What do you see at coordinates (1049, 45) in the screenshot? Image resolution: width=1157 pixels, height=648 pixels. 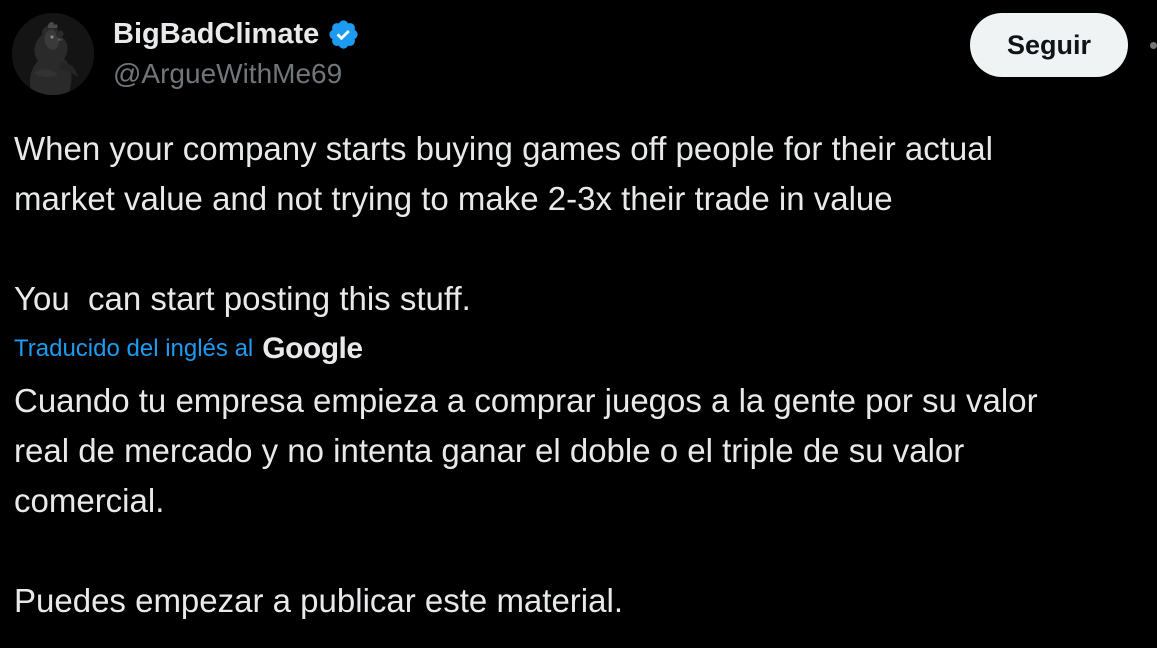 I see `follow-button: Seguir` at bounding box center [1049, 45].